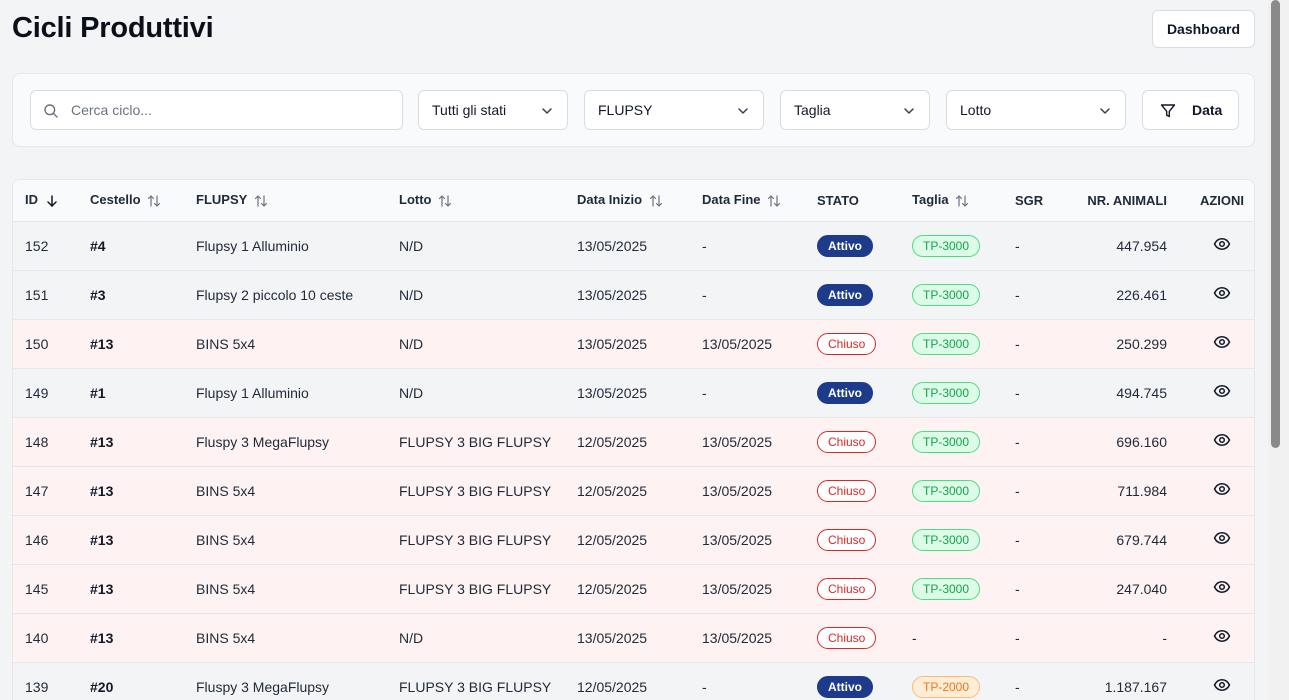 The width and height of the screenshot is (1289, 700). What do you see at coordinates (1142, 490) in the screenshot?
I see `cell-animals: 711.984` at bounding box center [1142, 490].